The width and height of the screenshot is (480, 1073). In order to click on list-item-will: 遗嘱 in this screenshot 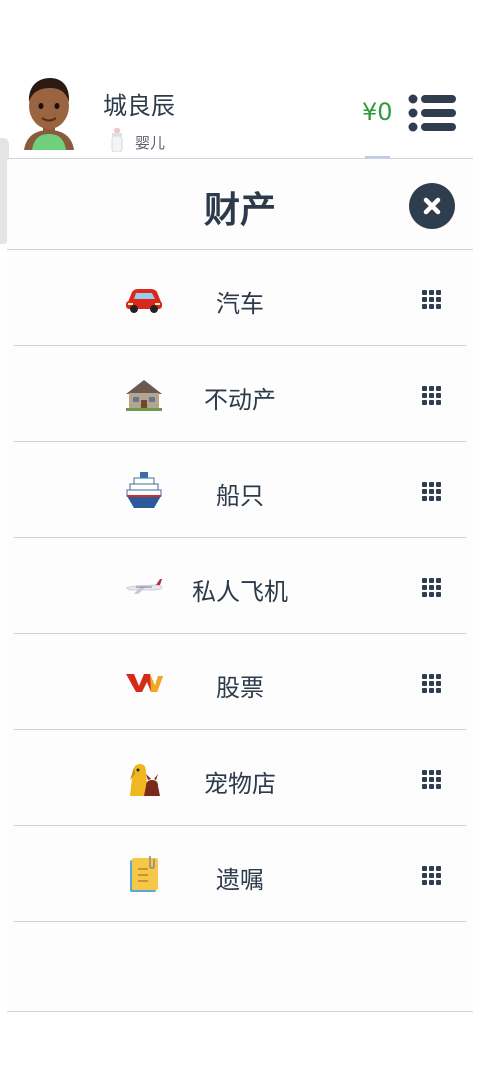, I will do `click(240, 874)`.